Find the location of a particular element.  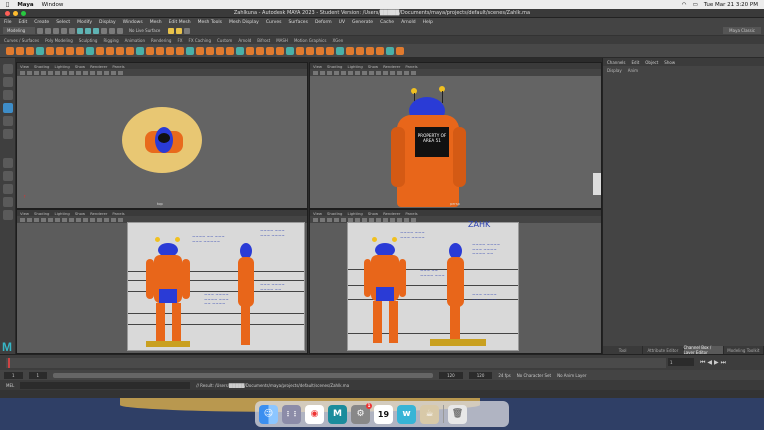

minimize-window-button is located at coordinates (15, 13).